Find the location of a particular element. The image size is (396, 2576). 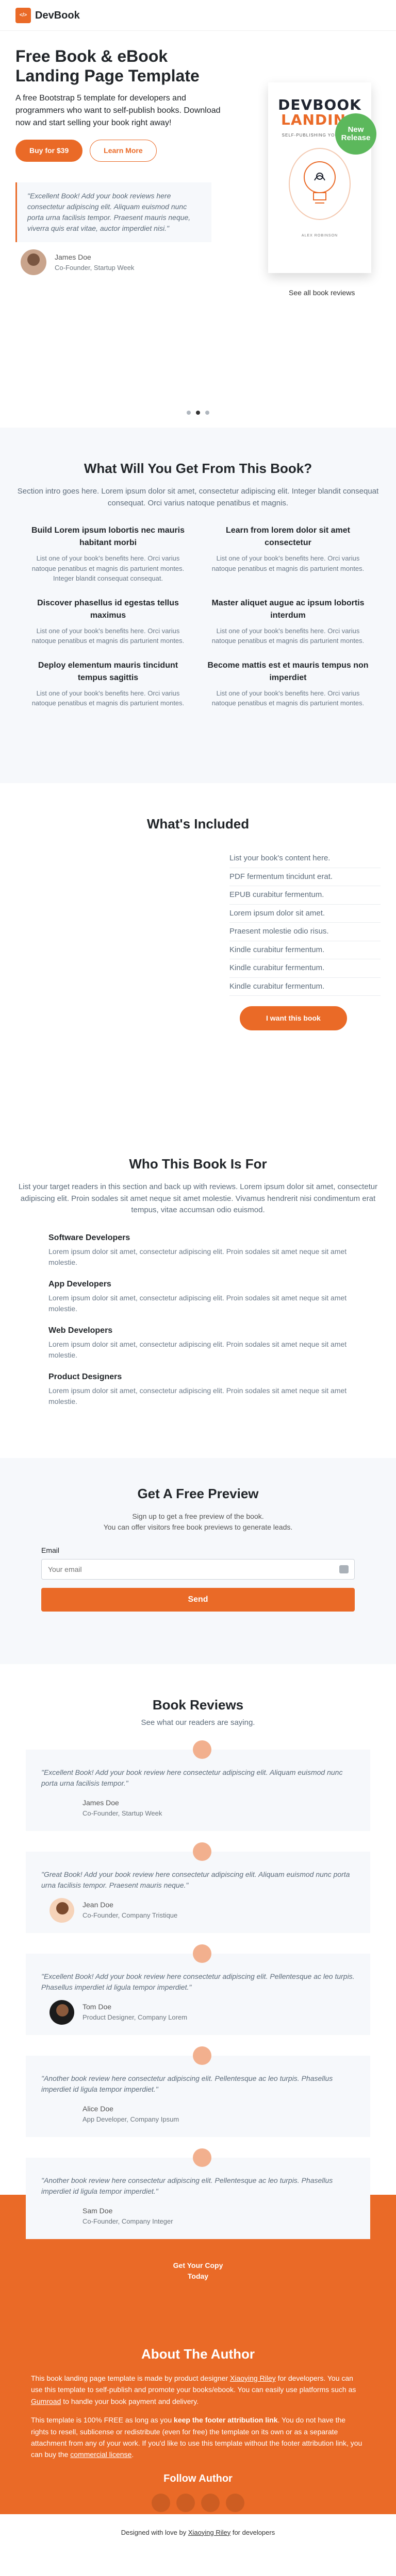

hero-title: Free Book & eBook Landing Page Template is located at coordinates (107, 66).